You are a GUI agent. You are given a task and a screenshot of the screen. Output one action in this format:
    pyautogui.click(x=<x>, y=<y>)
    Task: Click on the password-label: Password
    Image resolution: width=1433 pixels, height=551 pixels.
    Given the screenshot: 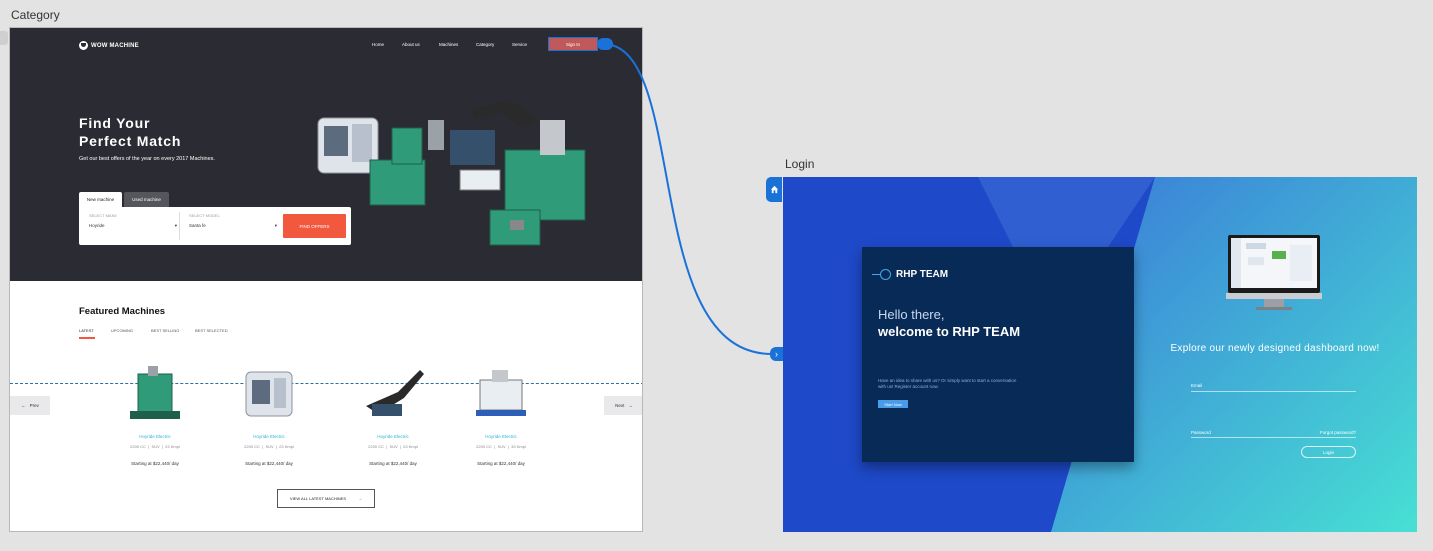 What is the action you would take?
    pyautogui.click(x=1201, y=432)
    